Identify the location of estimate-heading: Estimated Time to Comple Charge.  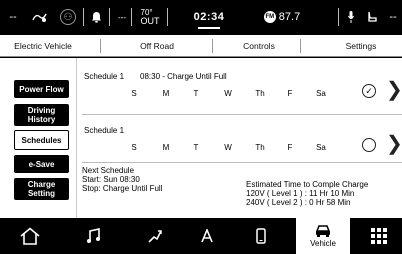
(307, 184).